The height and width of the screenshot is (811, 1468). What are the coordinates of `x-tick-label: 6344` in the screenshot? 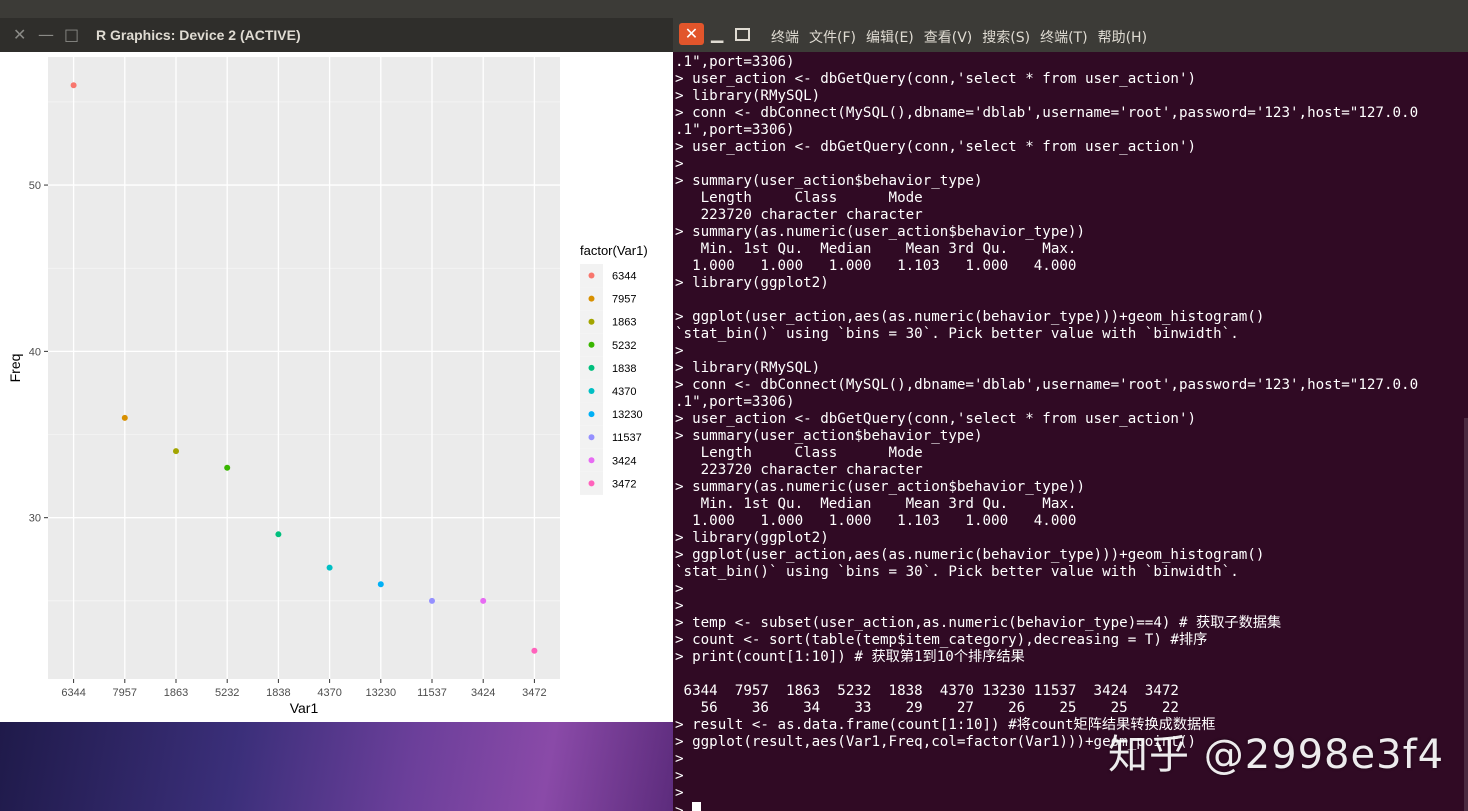 It's located at (73, 693).